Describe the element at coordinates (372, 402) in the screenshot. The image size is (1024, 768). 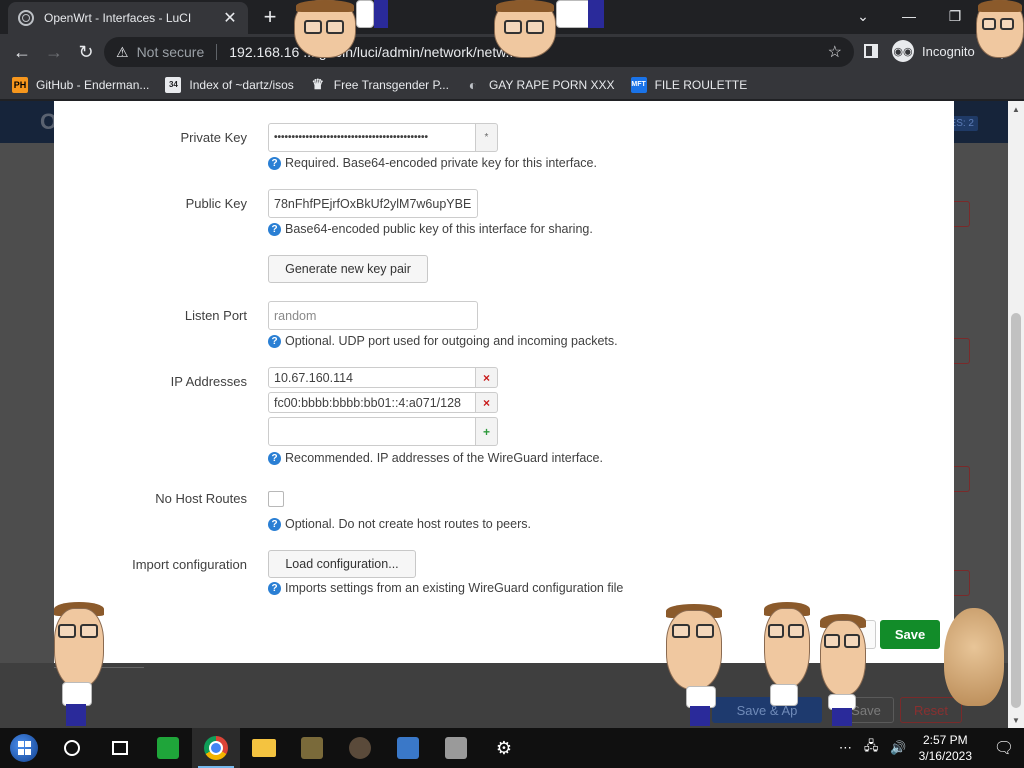
I see `ip-address-input: fc00:bbbb:bbbb:bb01::4:a071/128` at that location.